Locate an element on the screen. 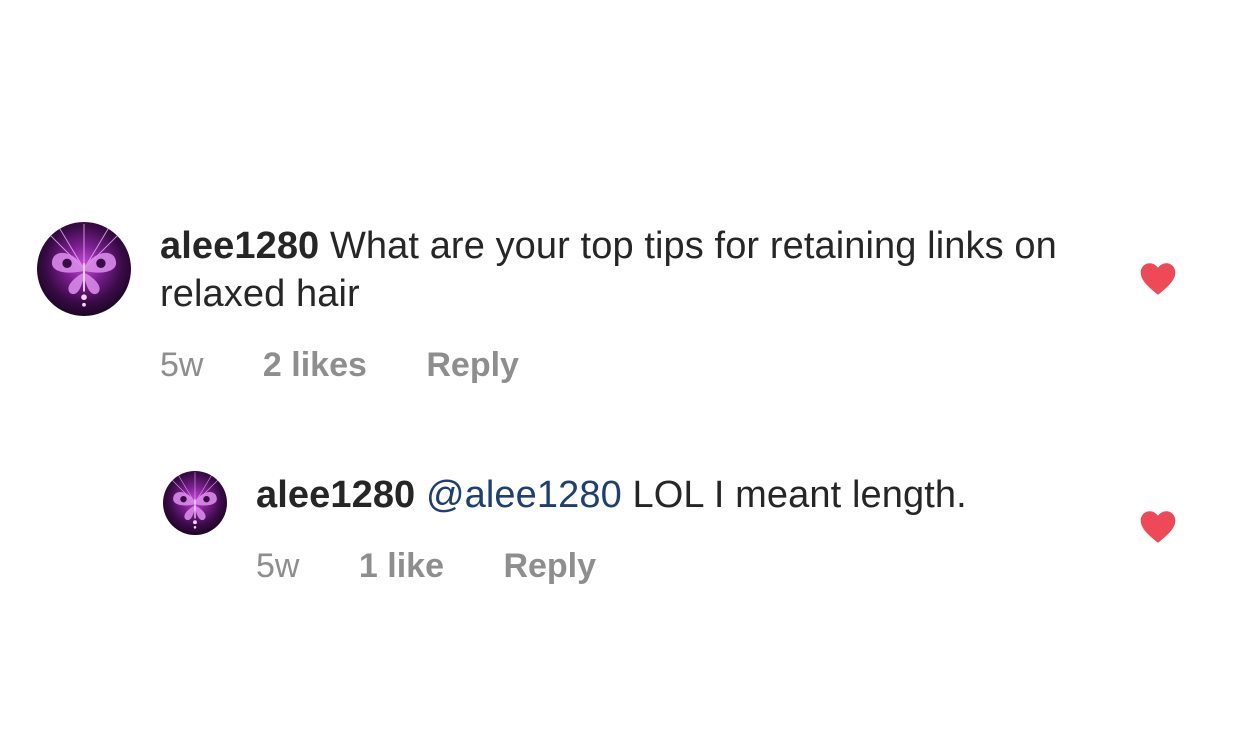 This screenshot has height=734, width=1242. comment-meta: 5w 2 likes Reply is located at coordinates (339, 365).